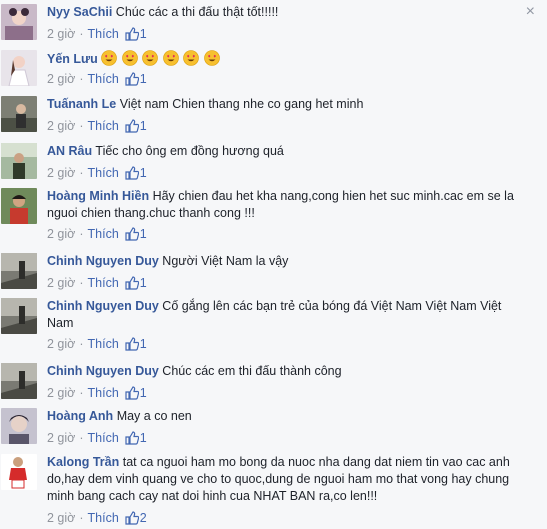  I want to click on comment-text: Tiếc cho ông em đồng hương quá, so click(189, 151).